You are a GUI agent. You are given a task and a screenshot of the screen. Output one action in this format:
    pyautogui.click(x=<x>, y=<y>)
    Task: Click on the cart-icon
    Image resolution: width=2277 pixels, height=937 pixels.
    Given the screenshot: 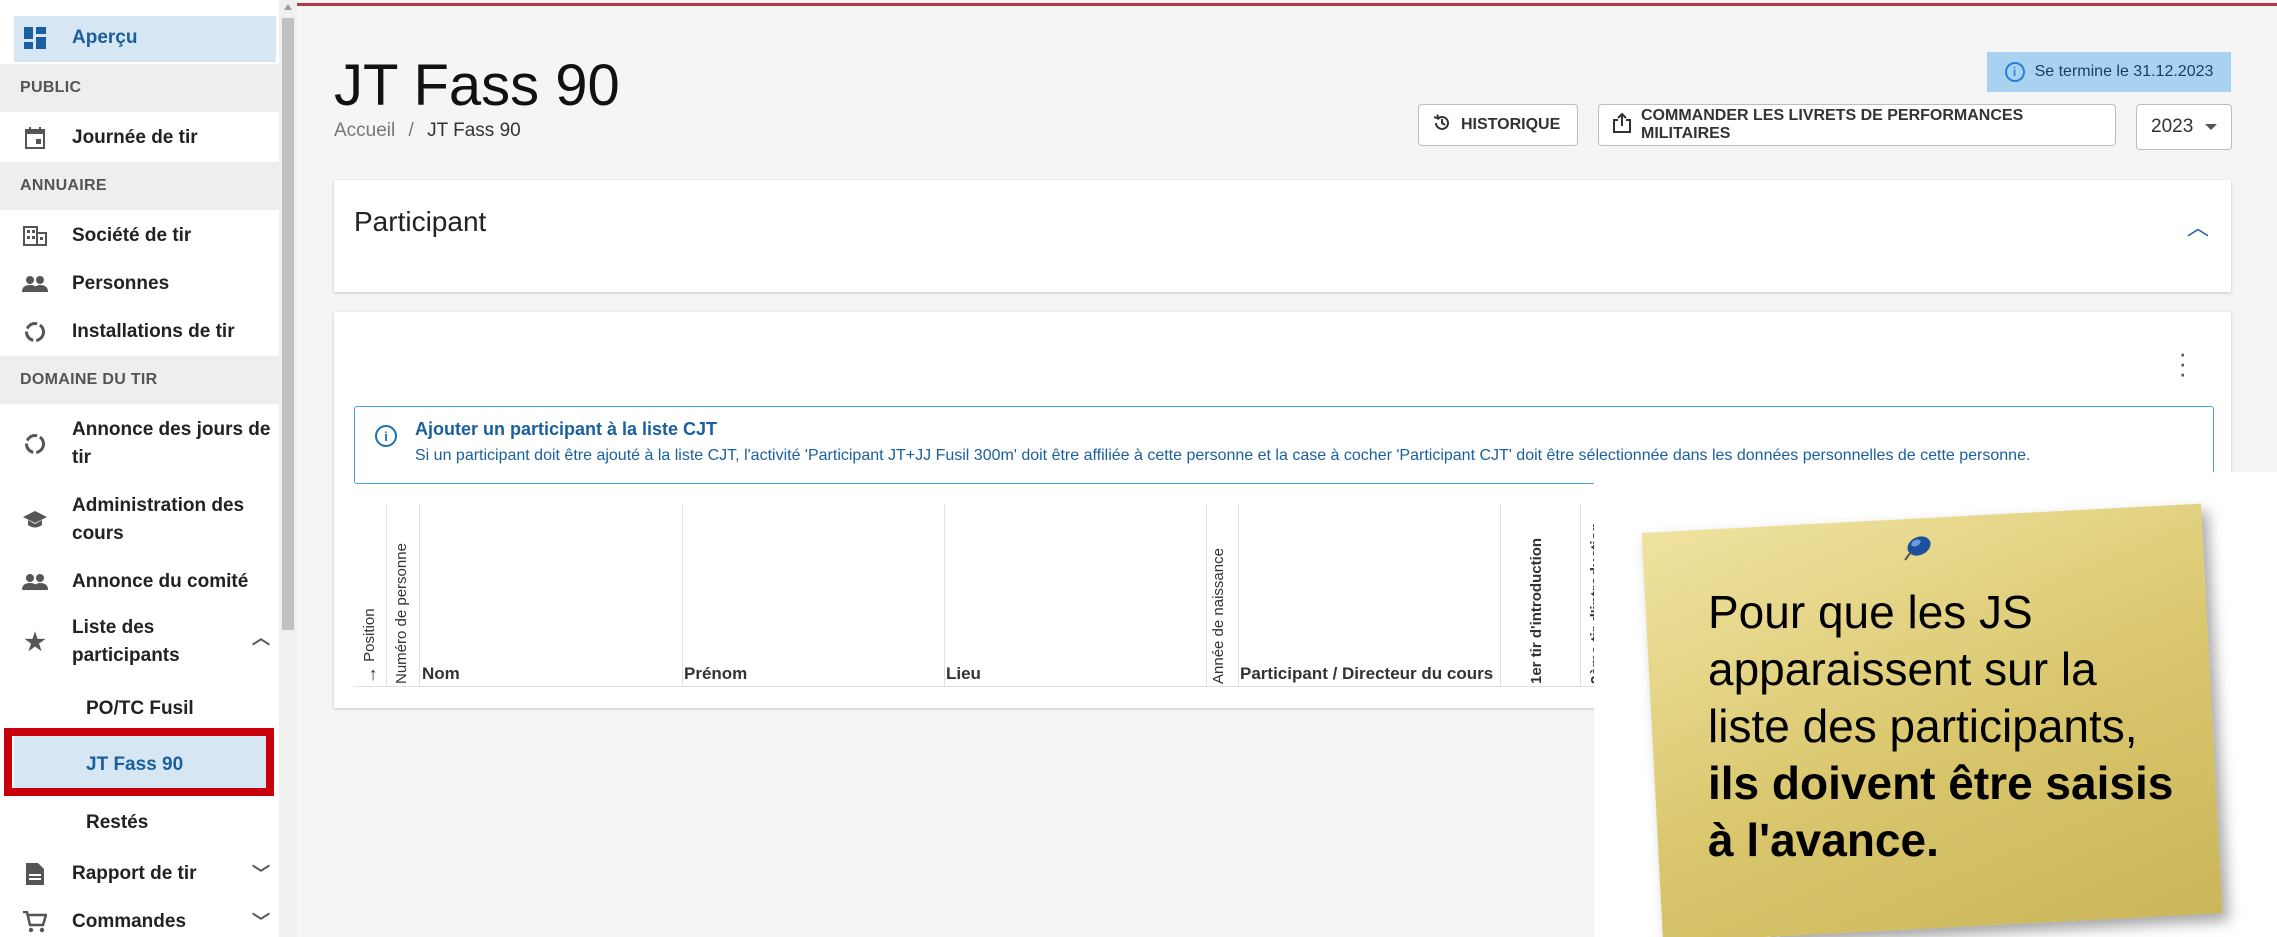 What is the action you would take?
    pyautogui.click(x=35, y=922)
    